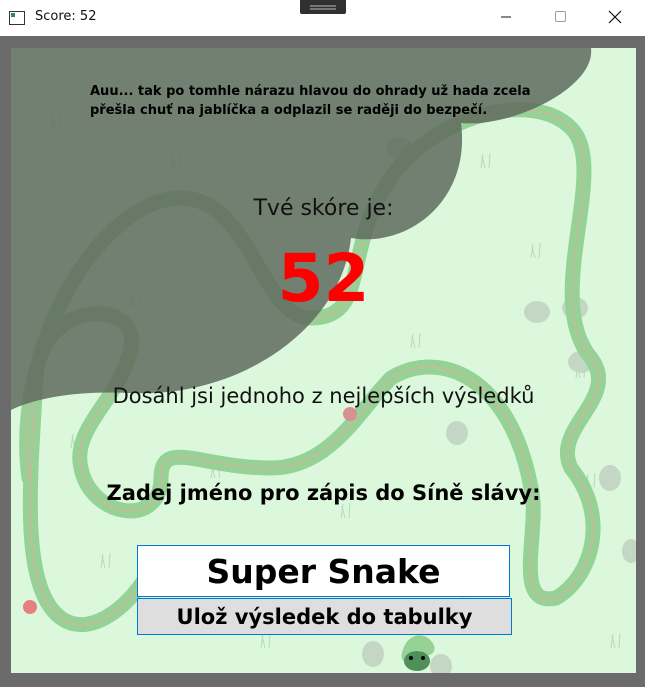  I want to click on maximize-button, so click(560, 18).